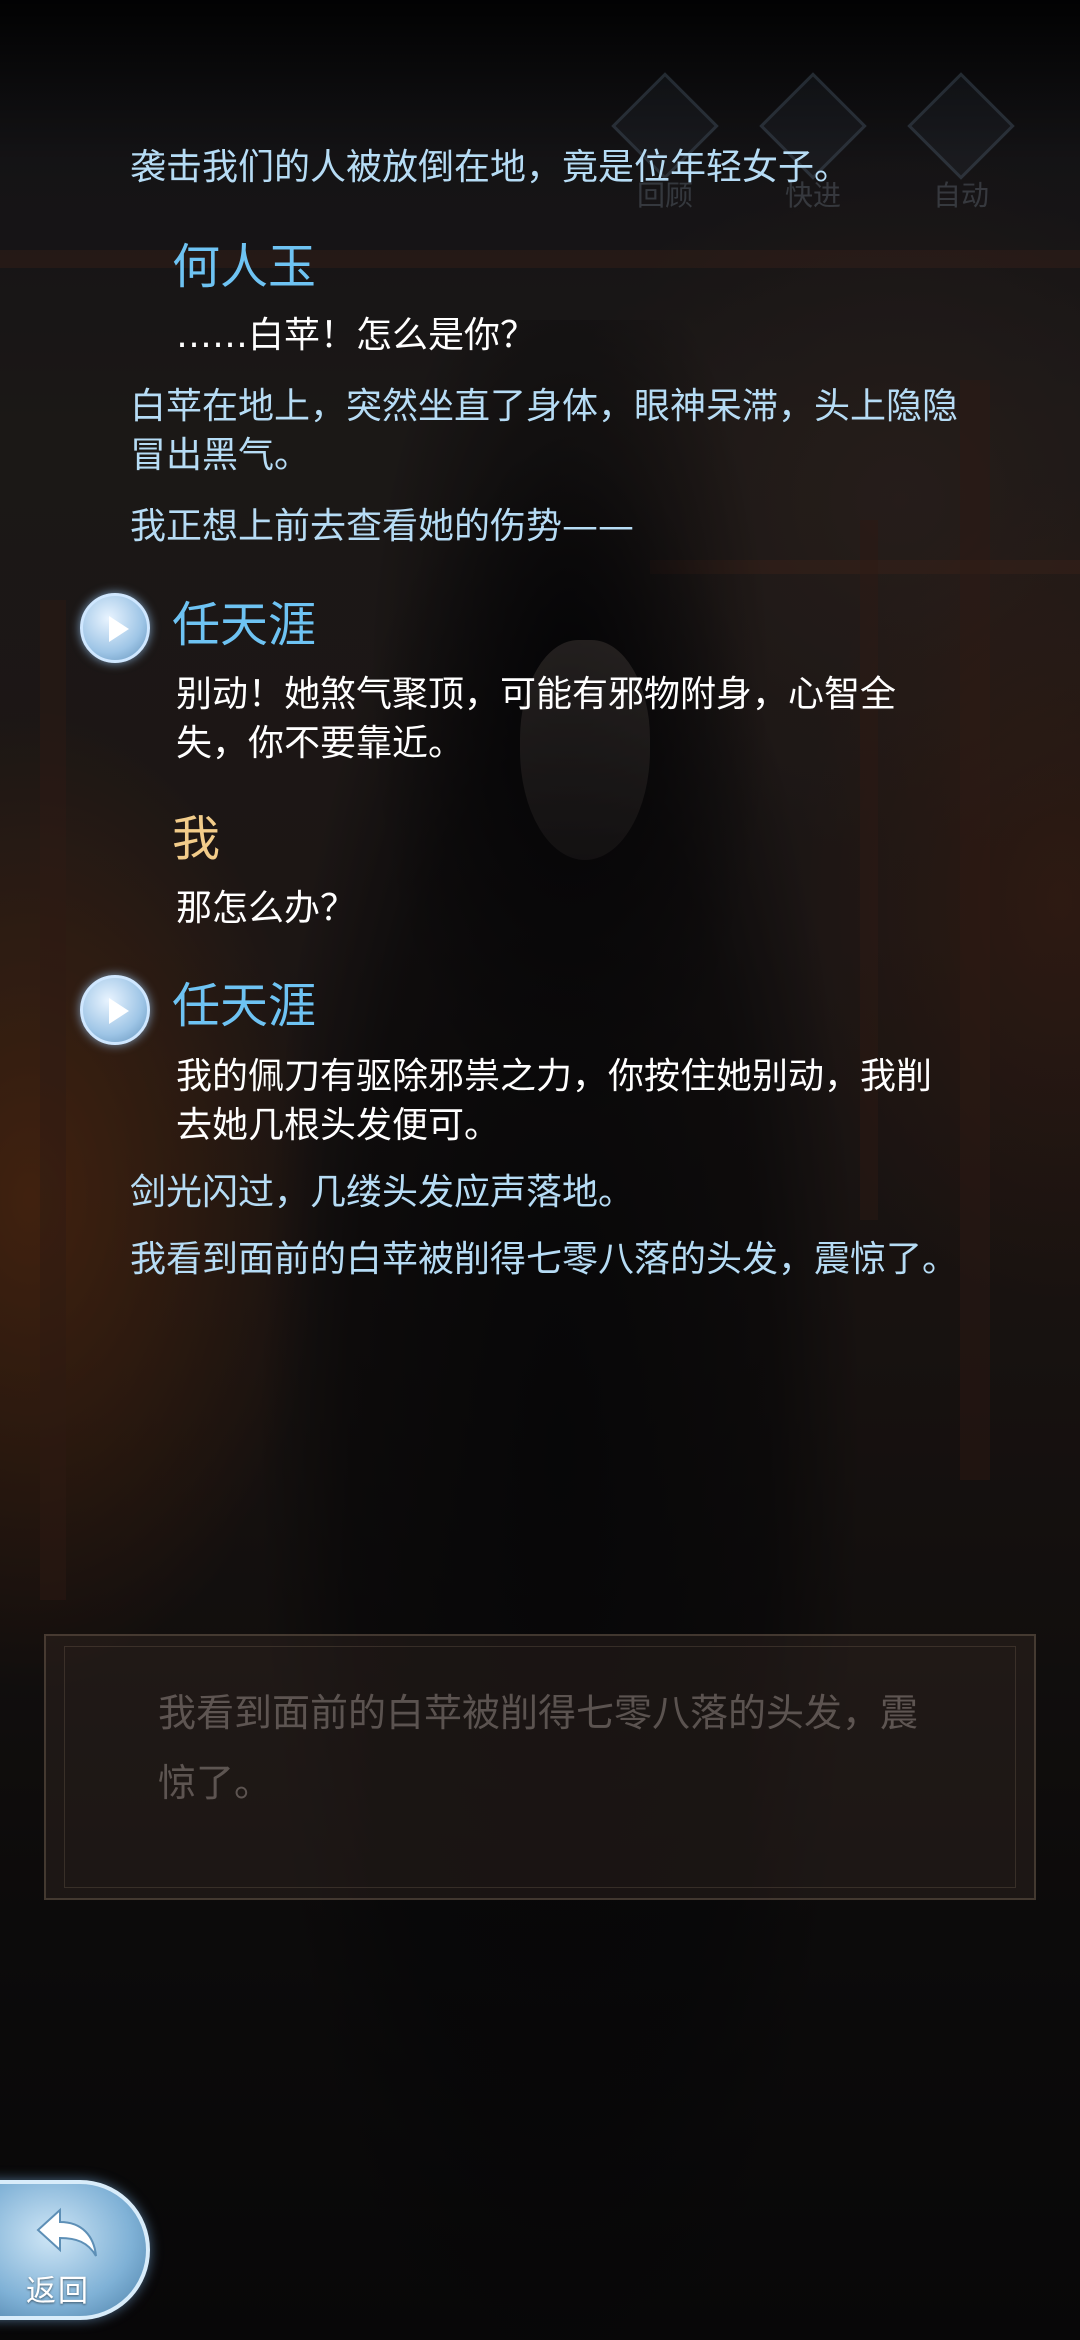  Describe the element at coordinates (196, 839) in the screenshot. I see `log-speaker-name: 我` at that location.